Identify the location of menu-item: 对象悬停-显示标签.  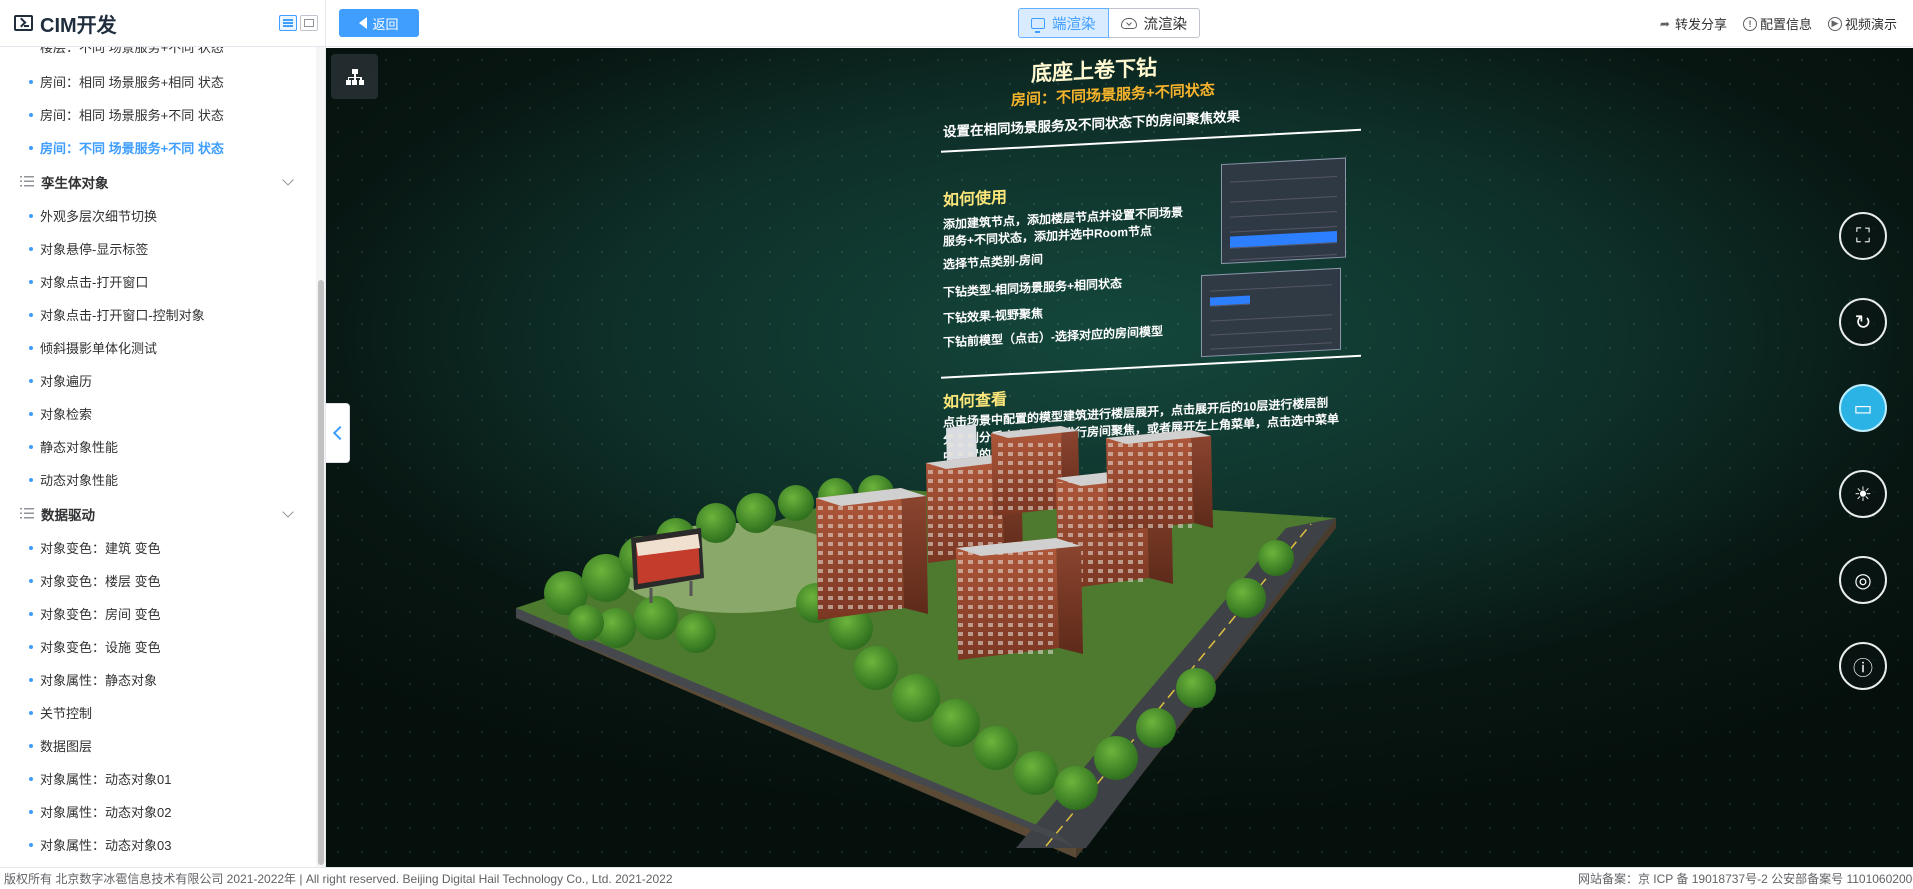
(158, 248).